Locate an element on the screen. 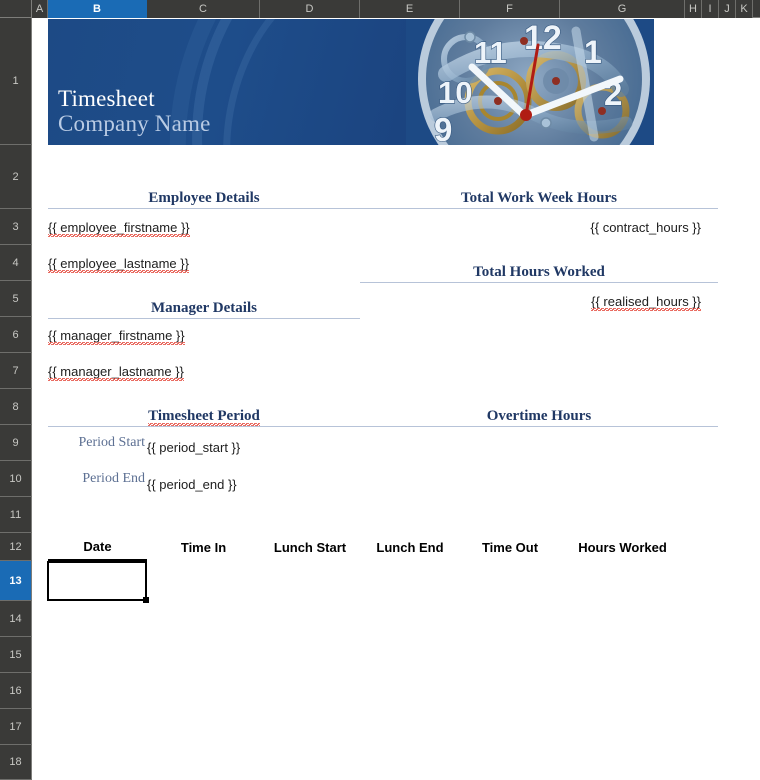  column-header-c: C is located at coordinates (203, 9).